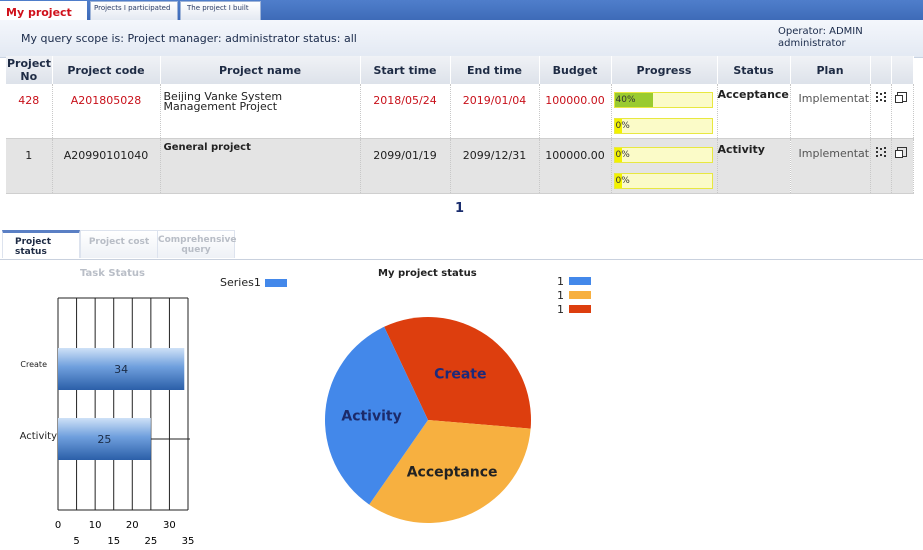 The height and width of the screenshot is (550, 923). Describe the element at coordinates (132, 525) in the screenshot. I see `x-tick-label: 20` at that location.